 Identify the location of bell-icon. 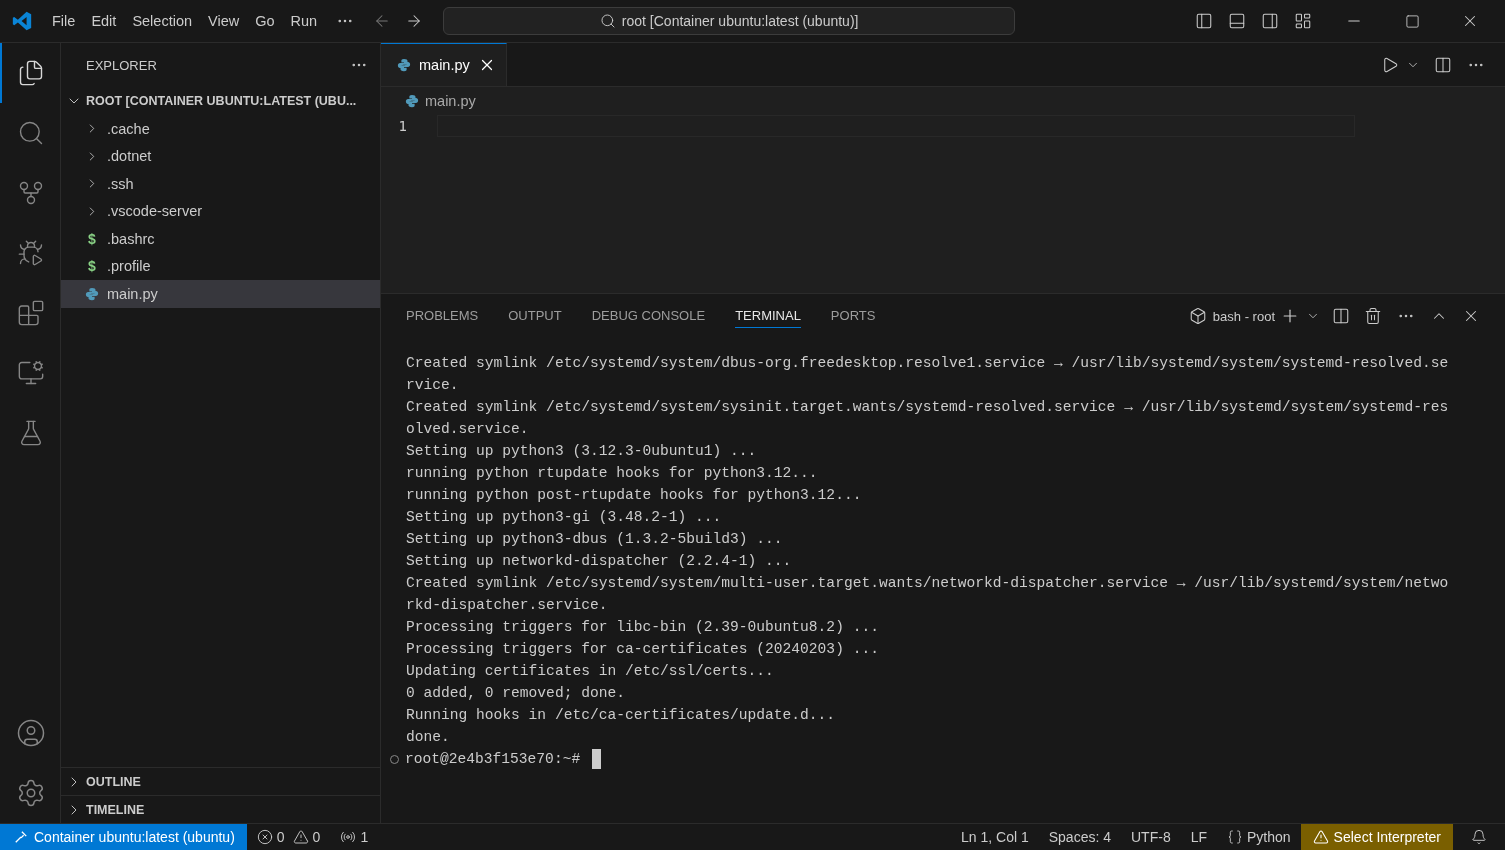
(1479, 837).